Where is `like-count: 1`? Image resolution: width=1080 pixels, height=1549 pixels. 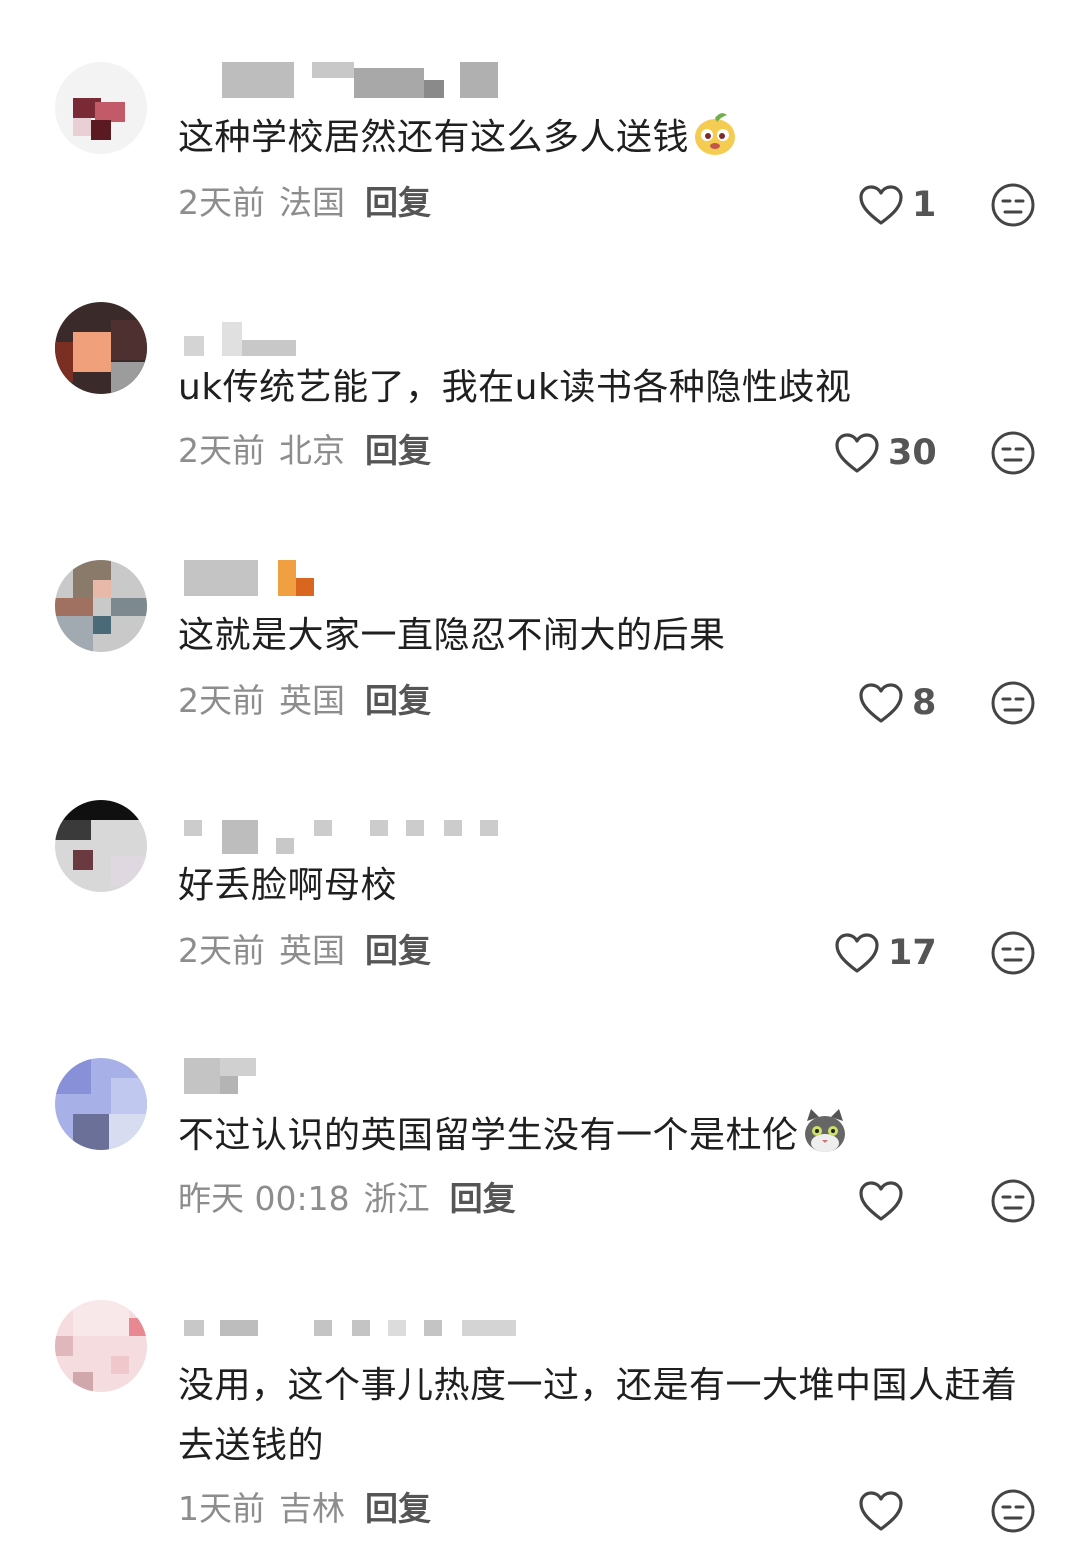 like-count: 1 is located at coordinates (924, 205).